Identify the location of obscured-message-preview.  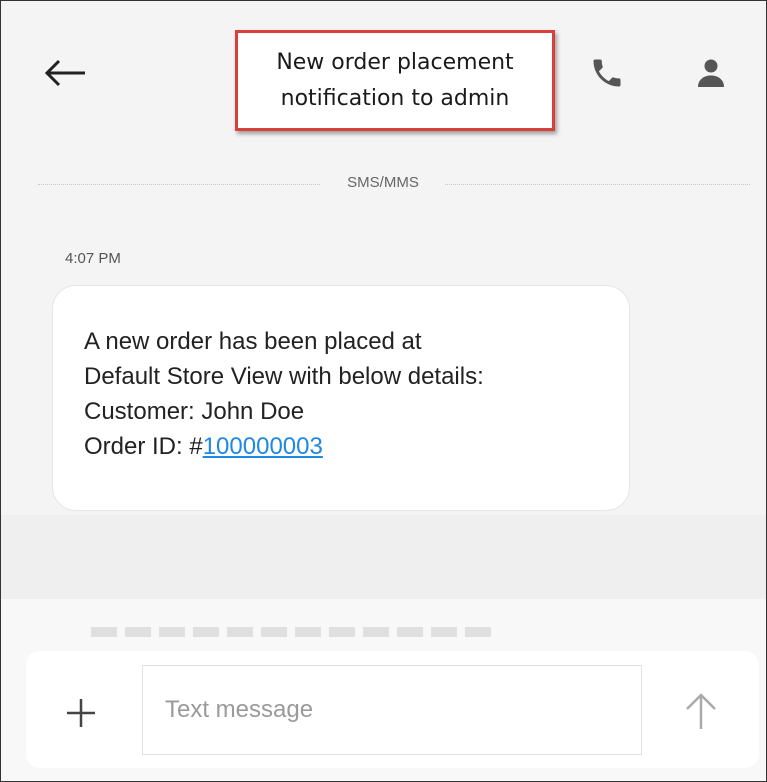
(306, 629).